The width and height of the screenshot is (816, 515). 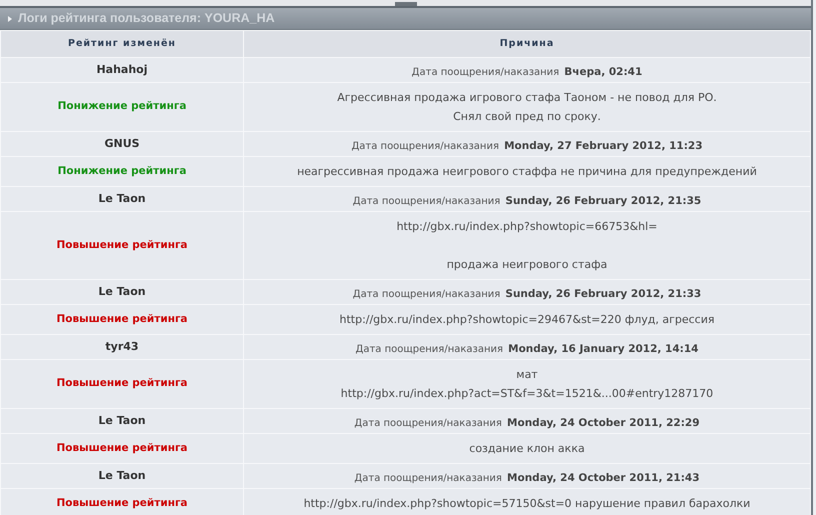 What do you see at coordinates (146, 19) in the screenshot?
I see `panel-title: Логи рейтинга пользователя: YOURA_HA` at bounding box center [146, 19].